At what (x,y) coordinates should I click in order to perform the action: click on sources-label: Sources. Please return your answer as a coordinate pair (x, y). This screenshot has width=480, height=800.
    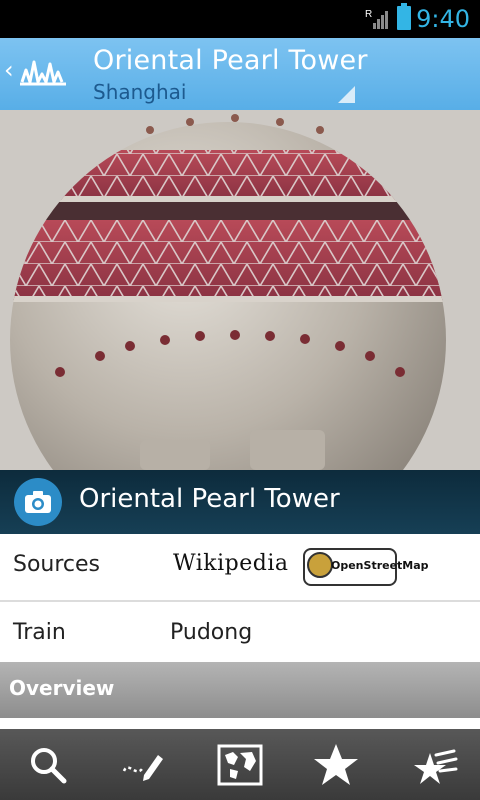
    Looking at the image, I should click on (57, 564).